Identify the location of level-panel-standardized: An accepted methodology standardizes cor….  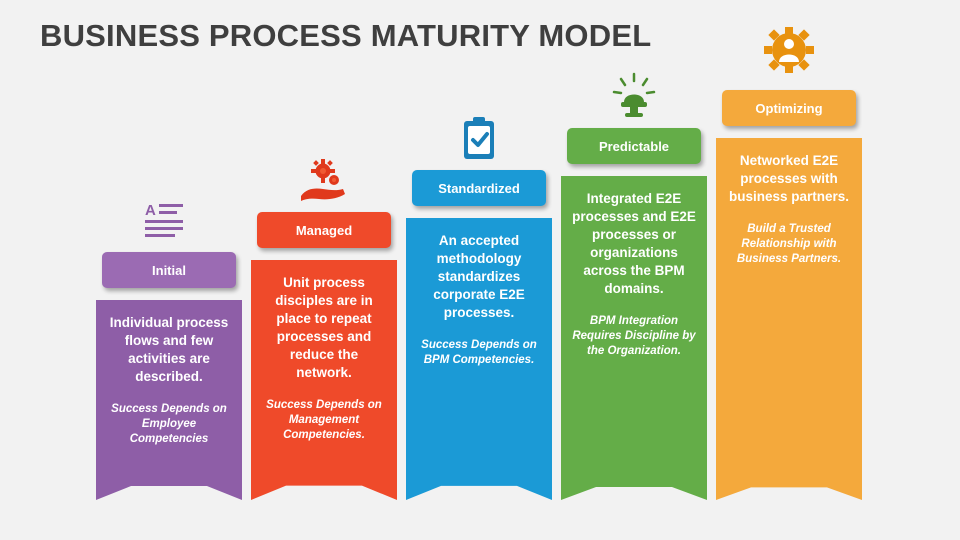
(479, 359).